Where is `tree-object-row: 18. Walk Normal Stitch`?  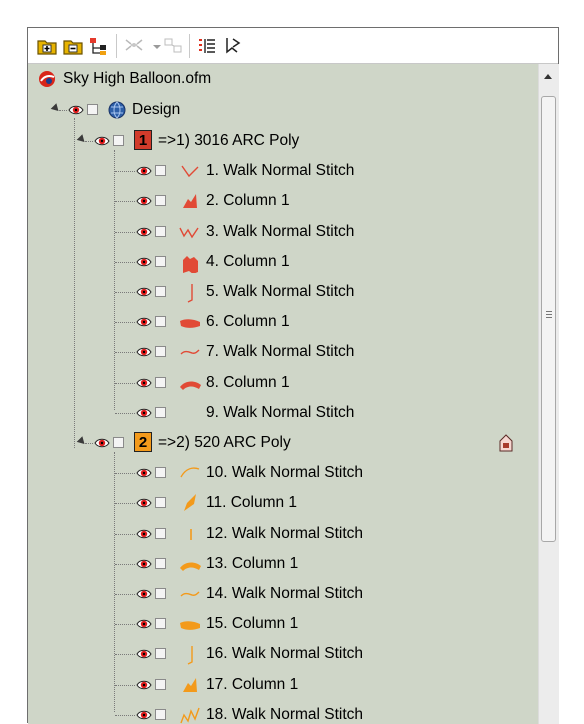 tree-object-row: 18. Walk Normal Stitch is located at coordinates (283, 712).